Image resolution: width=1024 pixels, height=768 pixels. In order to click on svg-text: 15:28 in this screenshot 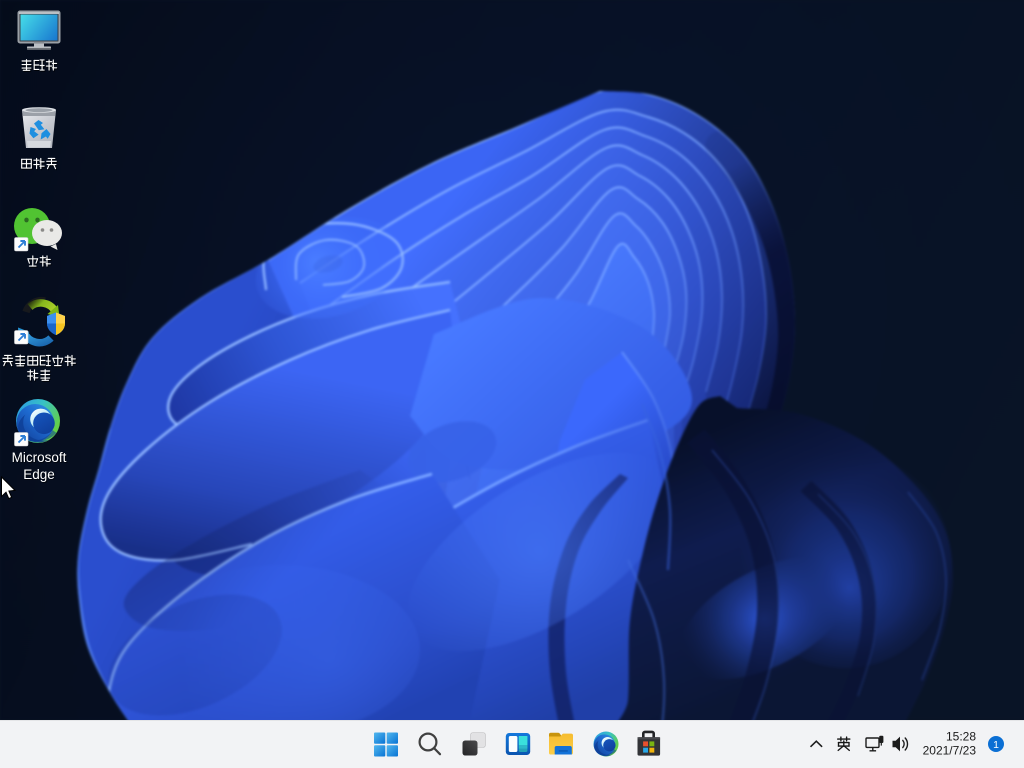, I will do `click(961, 737)`.